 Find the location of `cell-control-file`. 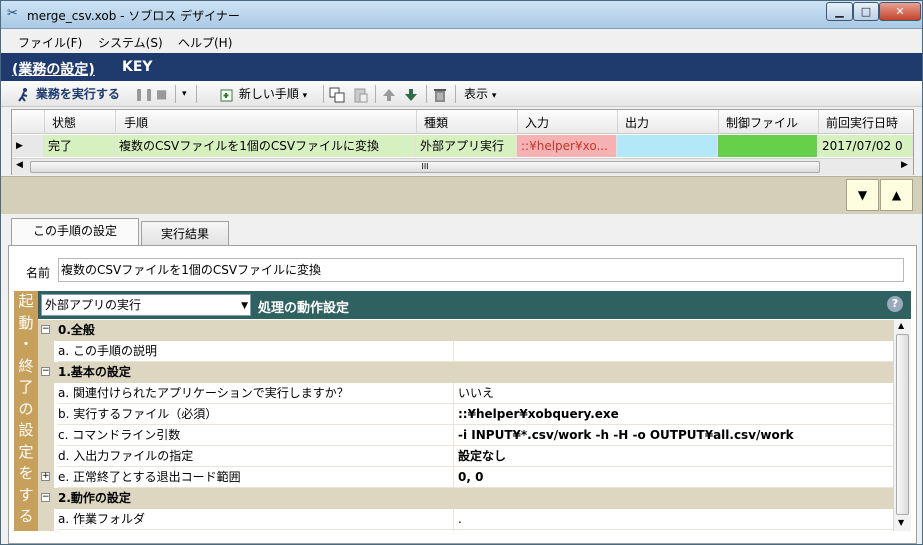

cell-control-file is located at coordinates (768, 146).